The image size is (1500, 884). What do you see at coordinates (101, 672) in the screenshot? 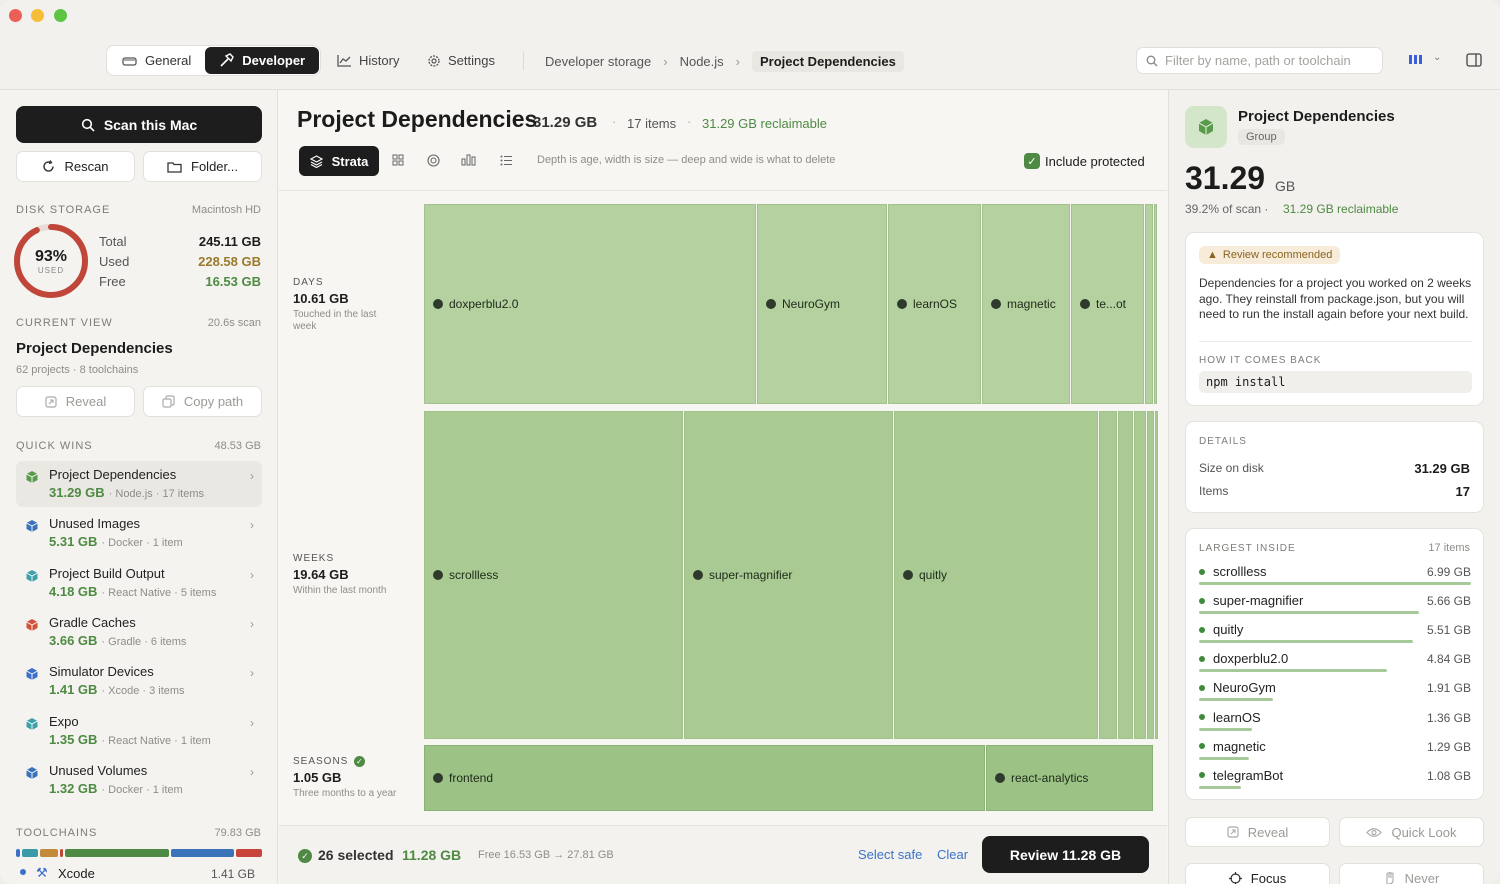
I see `quick-win-title: Simulator Devices` at bounding box center [101, 672].